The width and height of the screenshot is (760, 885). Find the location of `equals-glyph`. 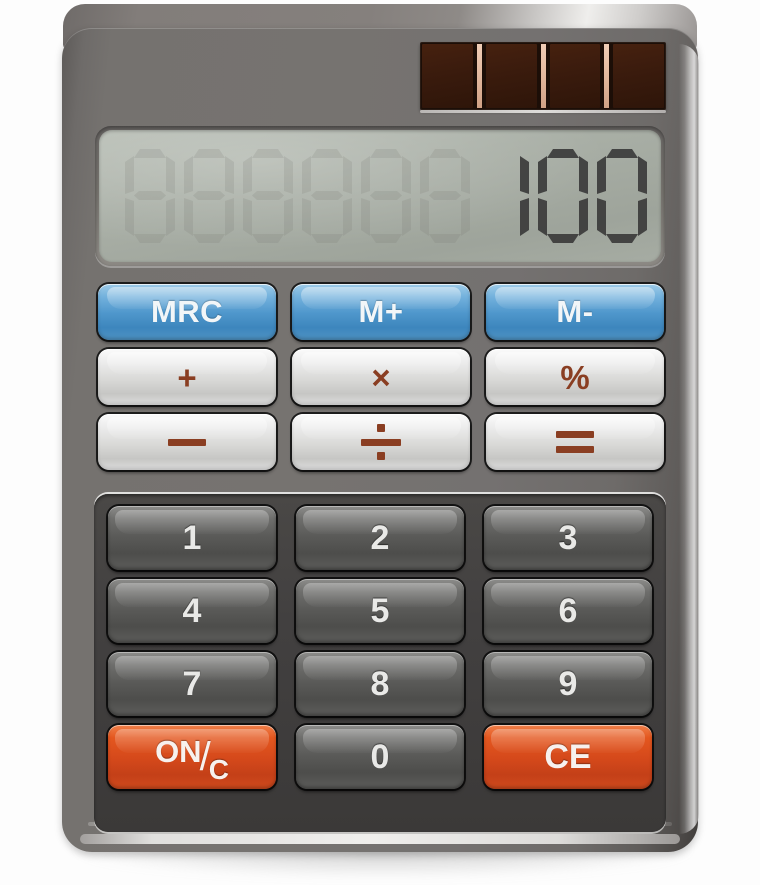

equals-glyph is located at coordinates (575, 442).